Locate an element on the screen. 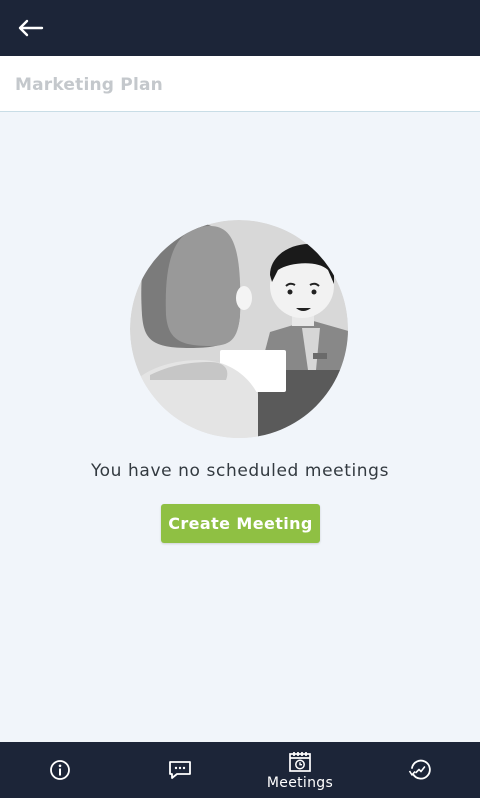  nav-item-meetings: Meetings is located at coordinates (300, 770).